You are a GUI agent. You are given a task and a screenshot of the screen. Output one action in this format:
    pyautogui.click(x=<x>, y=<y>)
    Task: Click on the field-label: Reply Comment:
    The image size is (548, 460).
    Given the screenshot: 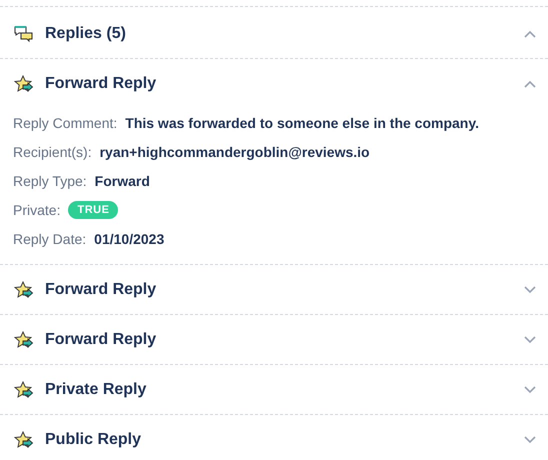 What is the action you would take?
    pyautogui.click(x=65, y=122)
    